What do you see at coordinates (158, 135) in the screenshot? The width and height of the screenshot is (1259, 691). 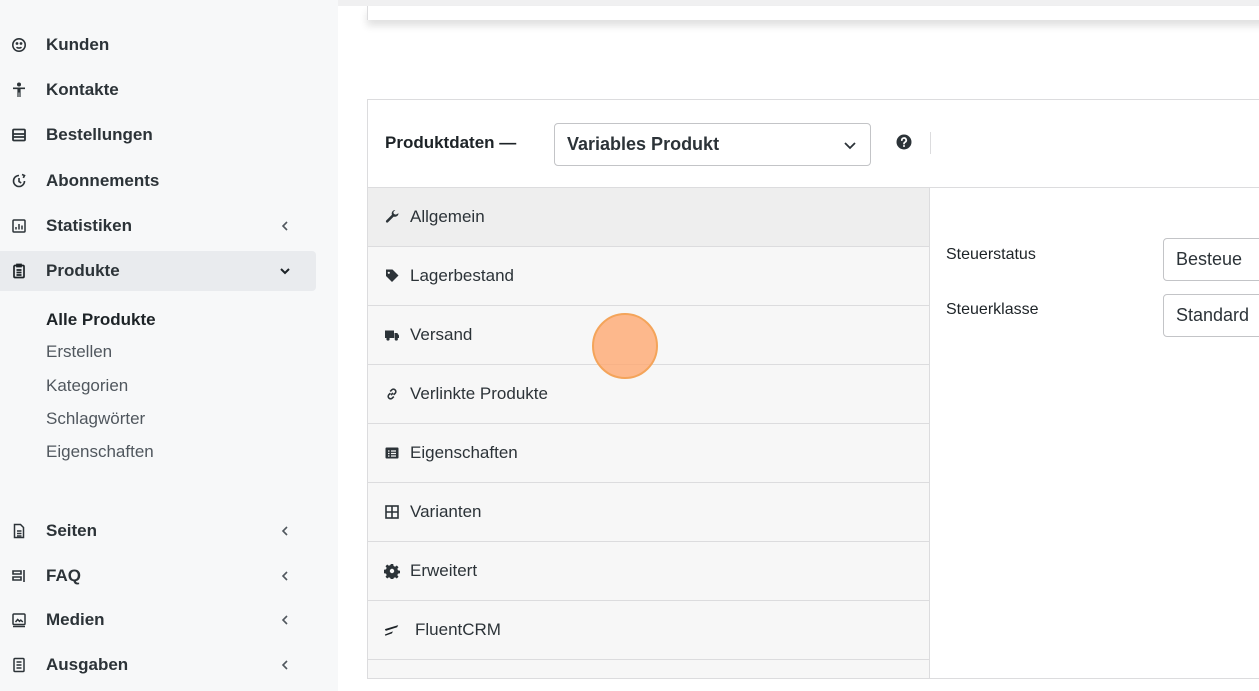 I see `sidebar-item-bestellungen: Bestellungen` at bounding box center [158, 135].